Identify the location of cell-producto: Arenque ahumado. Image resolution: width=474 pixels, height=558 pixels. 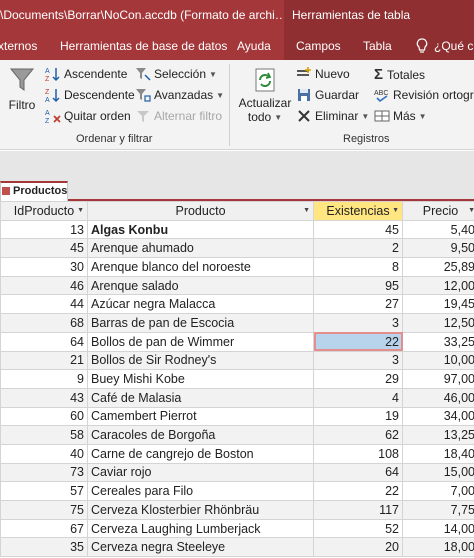
(200, 248).